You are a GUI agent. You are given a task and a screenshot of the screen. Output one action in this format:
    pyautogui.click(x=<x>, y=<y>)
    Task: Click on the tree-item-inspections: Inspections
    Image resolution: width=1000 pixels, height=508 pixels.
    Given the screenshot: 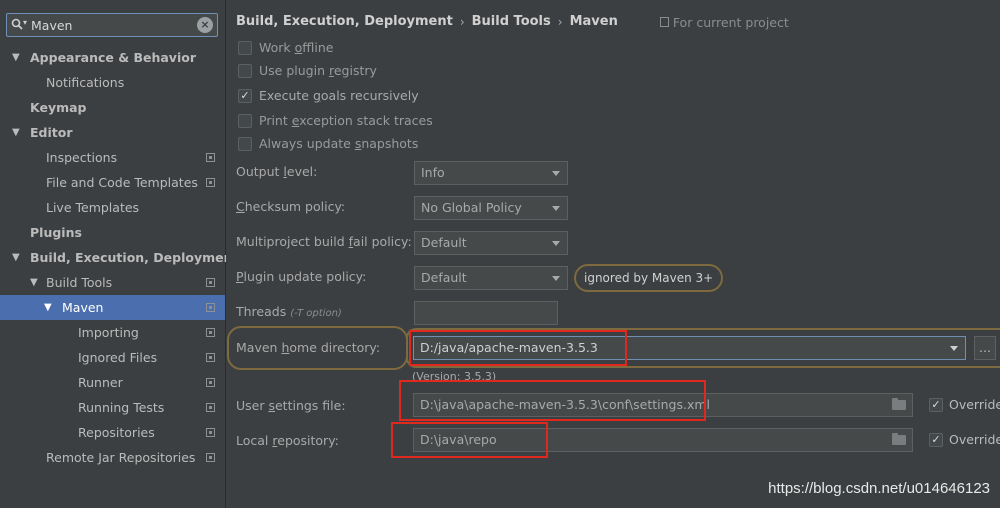 What is the action you would take?
    pyautogui.click(x=112, y=157)
    